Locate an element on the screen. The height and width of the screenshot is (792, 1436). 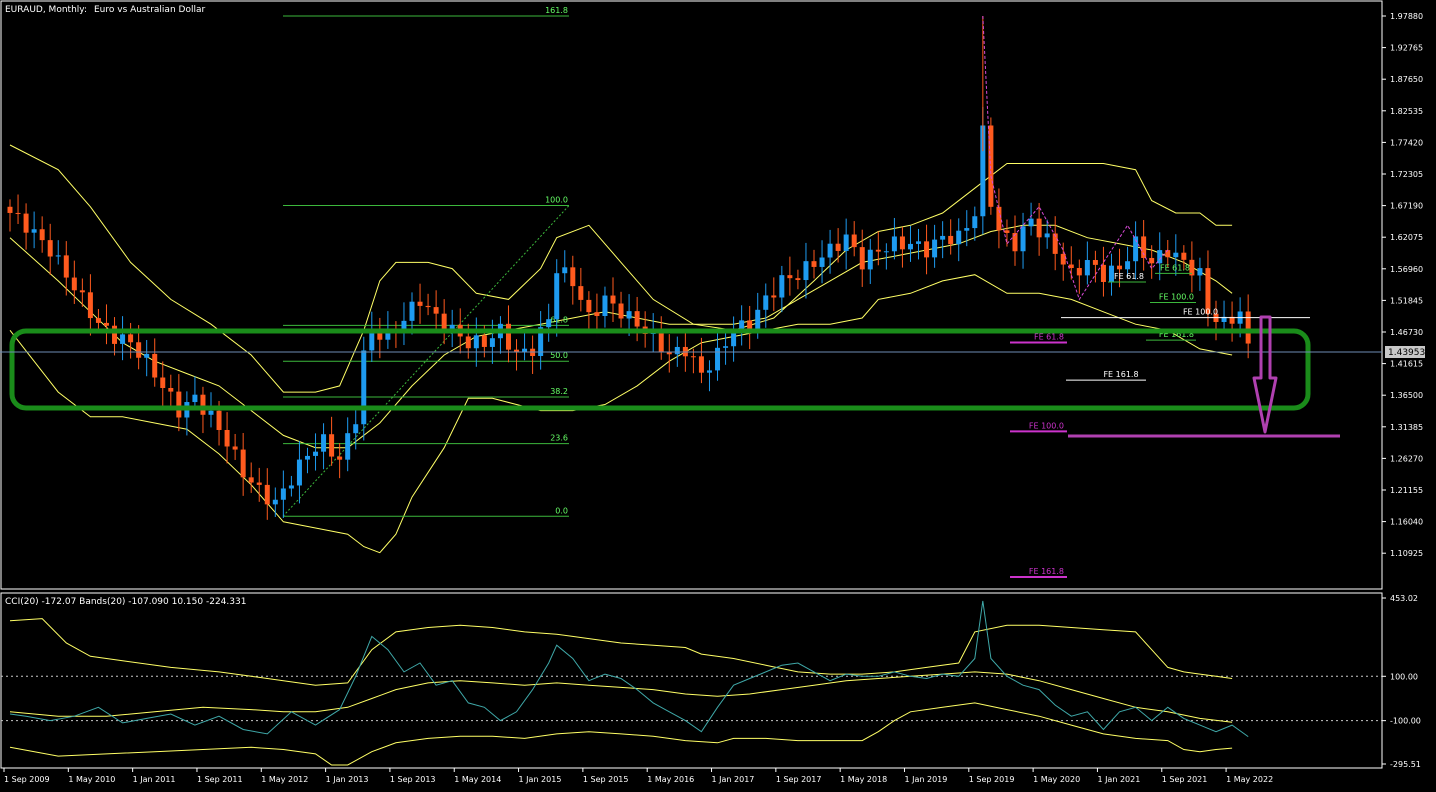
price-tick-label: 1.77420 is located at coordinates (1406, 142).